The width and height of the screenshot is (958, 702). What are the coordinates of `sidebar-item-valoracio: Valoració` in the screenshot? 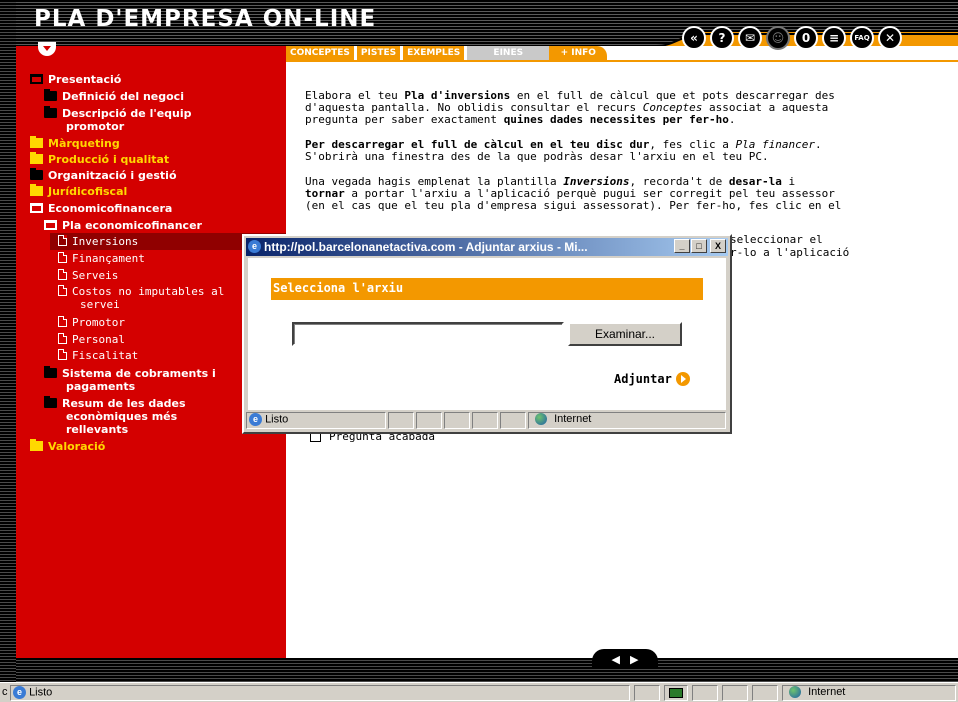 It's located at (67, 446).